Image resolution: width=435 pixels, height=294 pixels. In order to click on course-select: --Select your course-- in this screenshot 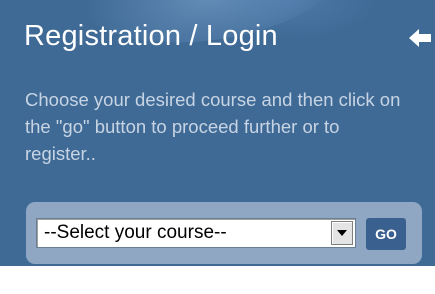, I will do `click(196, 233)`.